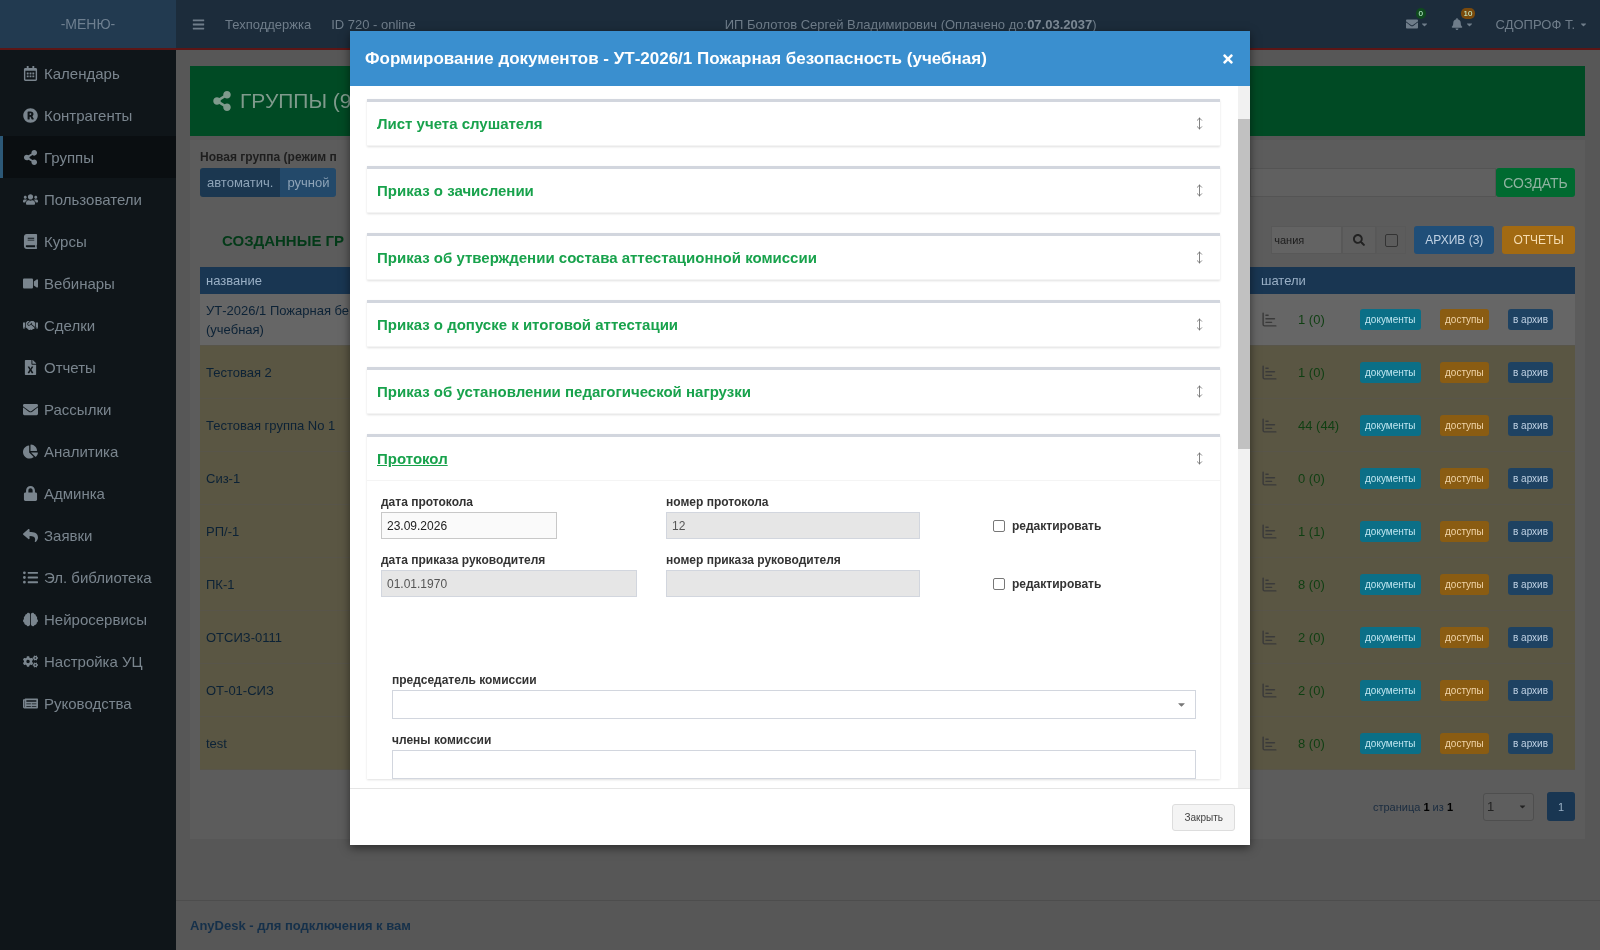 Image resolution: width=1600 pixels, height=950 pixels. I want to click on sidebar-item: Календарь, so click(88, 73).